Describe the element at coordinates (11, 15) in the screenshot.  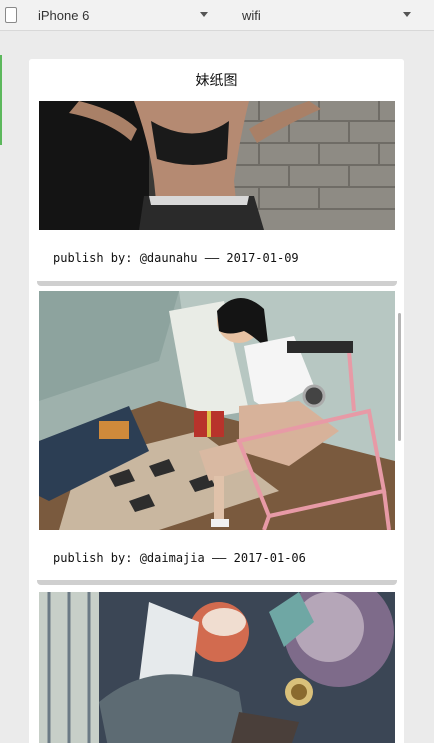
I see `device-toggle-icon` at that location.